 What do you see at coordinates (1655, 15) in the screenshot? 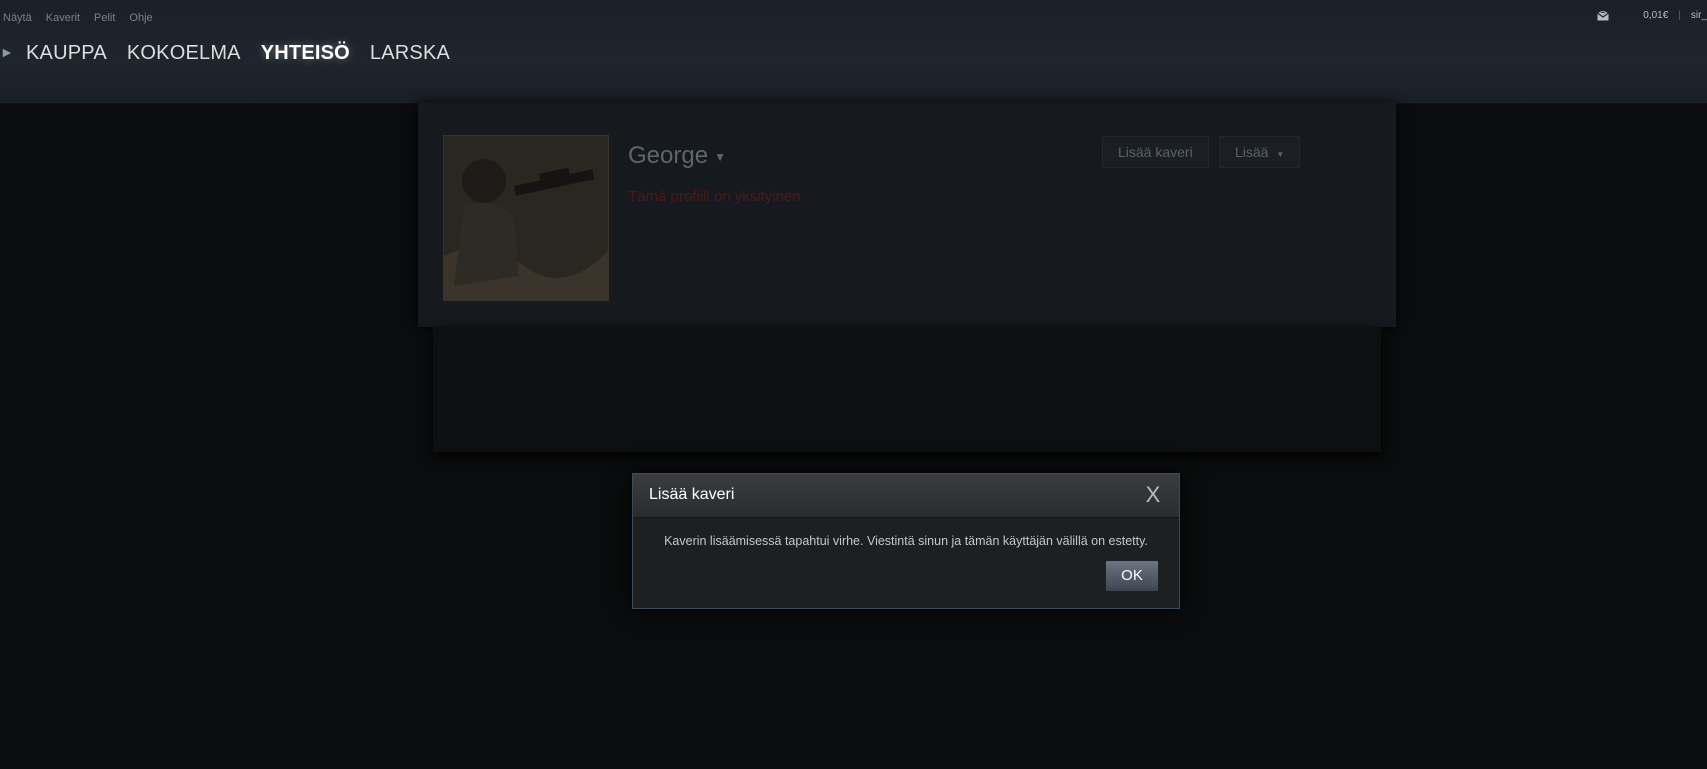
I see `wallet-balance: 0,01€` at bounding box center [1655, 15].